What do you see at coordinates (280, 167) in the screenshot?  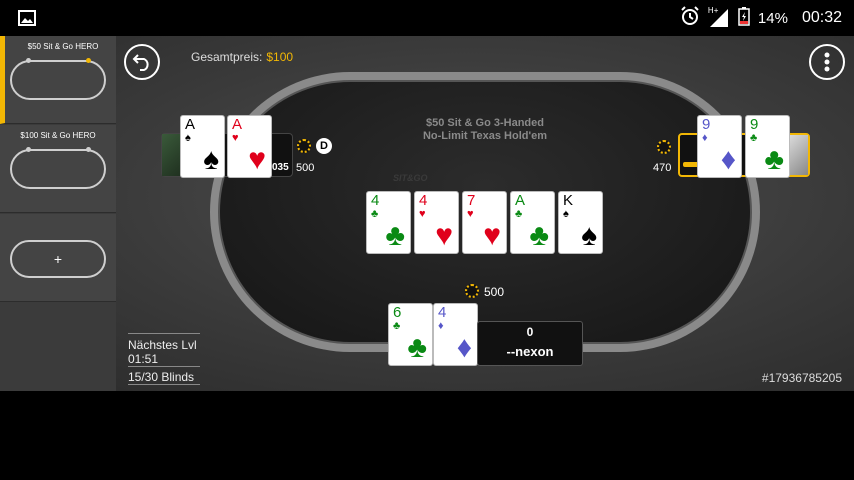 I see `player-left-stack: 035` at bounding box center [280, 167].